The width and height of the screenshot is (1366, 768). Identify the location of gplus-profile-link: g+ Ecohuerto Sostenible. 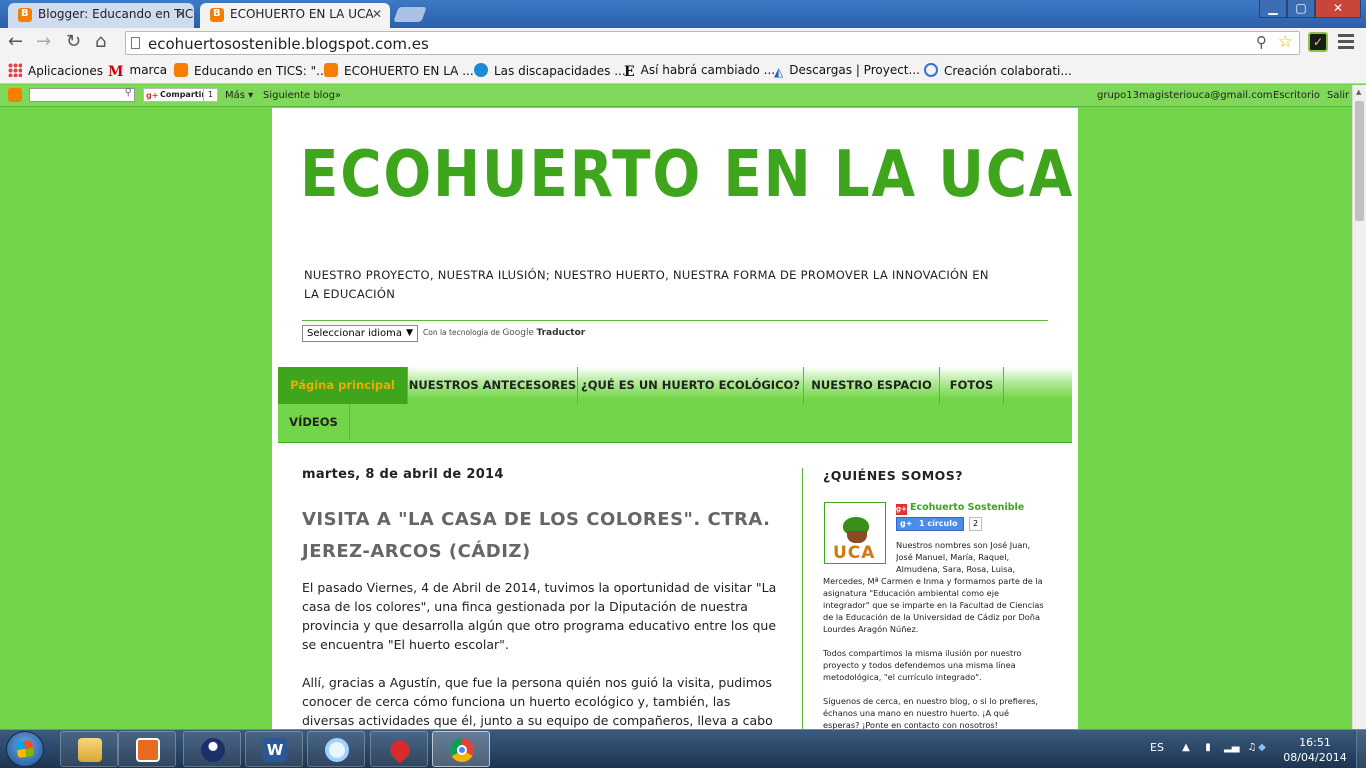
(960, 508).